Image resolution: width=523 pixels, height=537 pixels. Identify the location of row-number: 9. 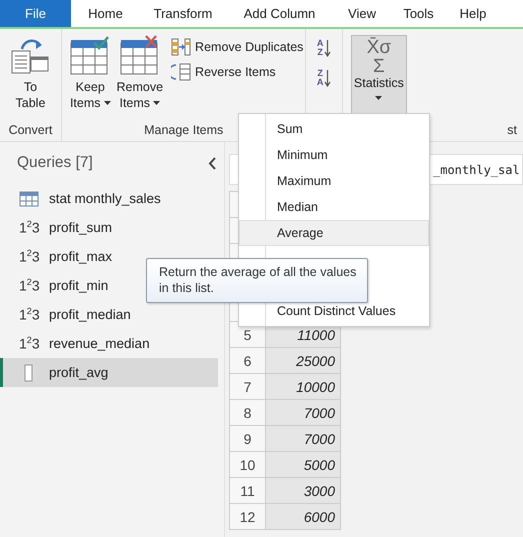
(248, 439).